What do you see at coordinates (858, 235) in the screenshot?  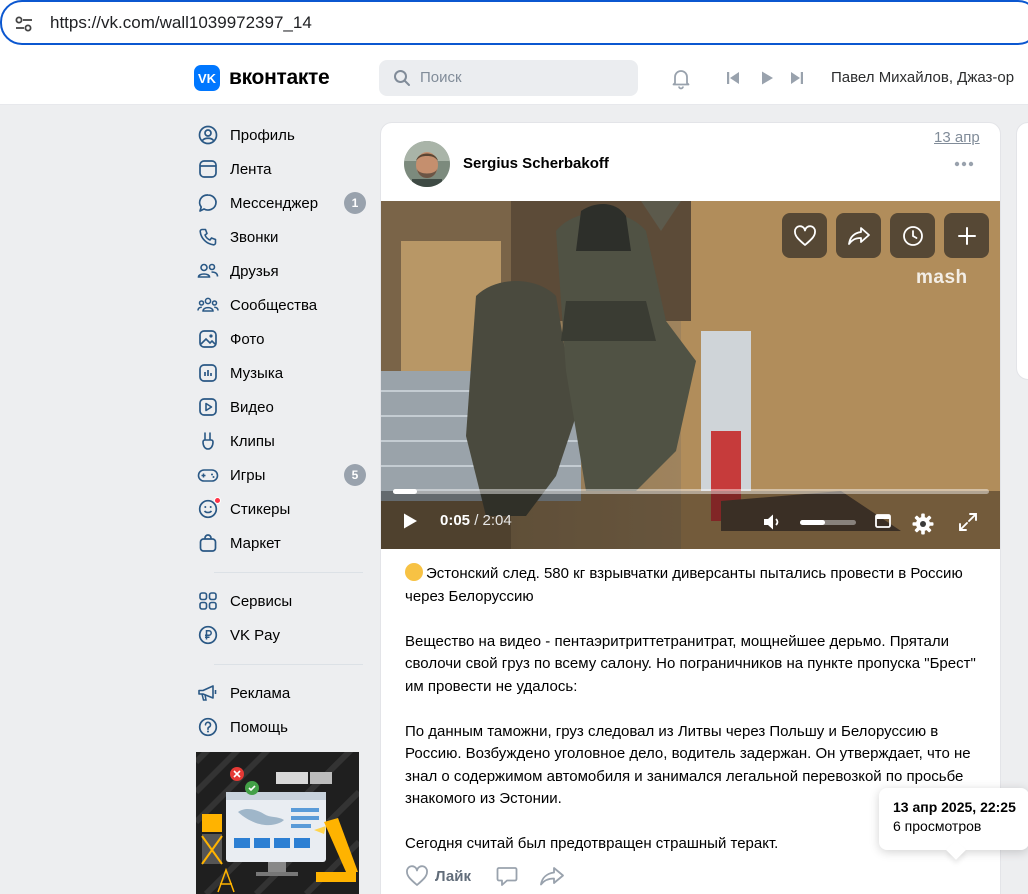 I see `share-video-button` at bounding box center [858, 235].